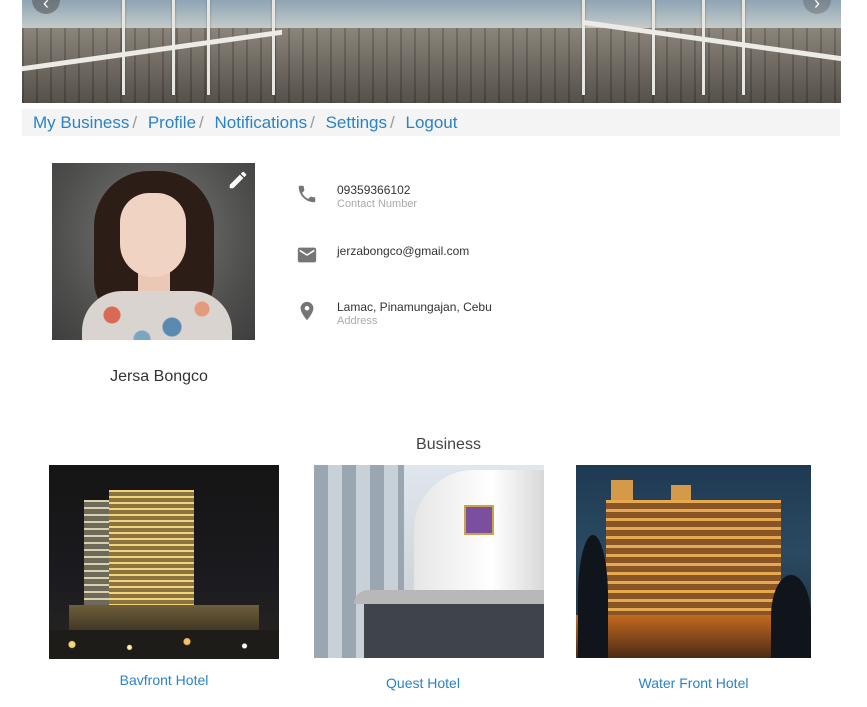 The height and width of the screenshot is (707, 867). Describe the element at coordinates (693, 683) in the screenshot. I see `business-link-waterfront: Water Front Hotel` at that location.